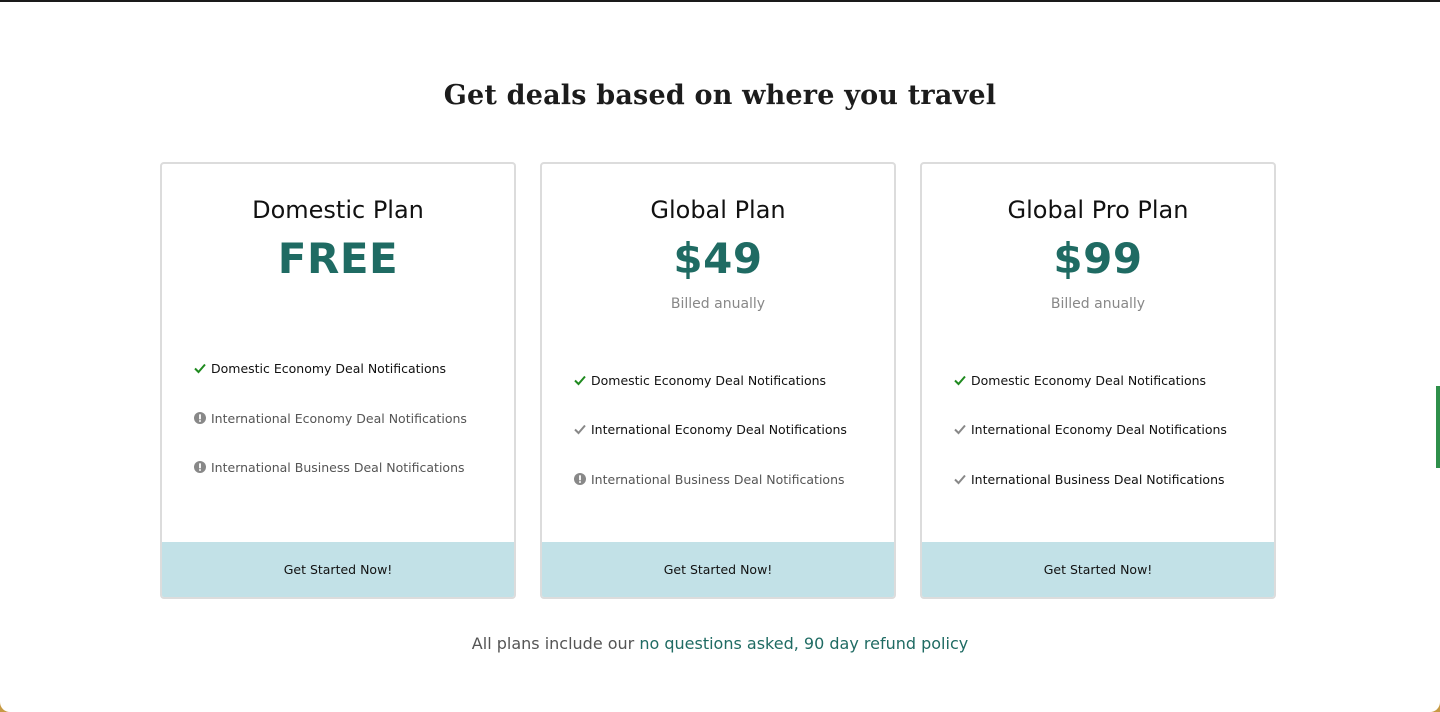 The height and width of the screenshot is (712, 1440). I want to click on plan-title: Domestic Plan, so click(338, 210).